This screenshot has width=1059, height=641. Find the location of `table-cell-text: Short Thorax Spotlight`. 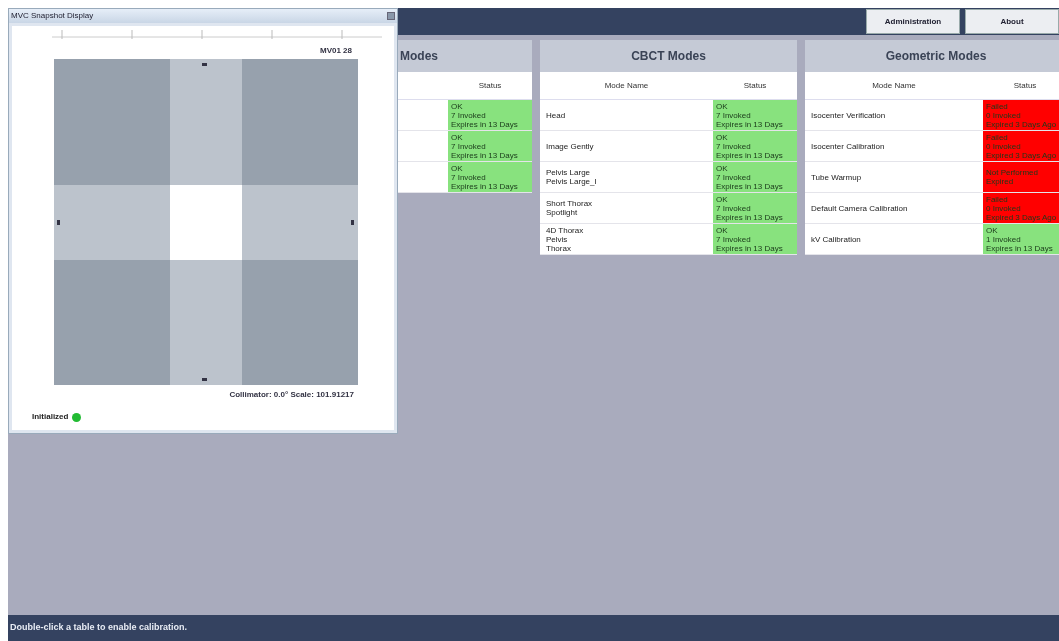

table-cell-text: Short Thorax Spotlight is located at coordinates (569, 208).